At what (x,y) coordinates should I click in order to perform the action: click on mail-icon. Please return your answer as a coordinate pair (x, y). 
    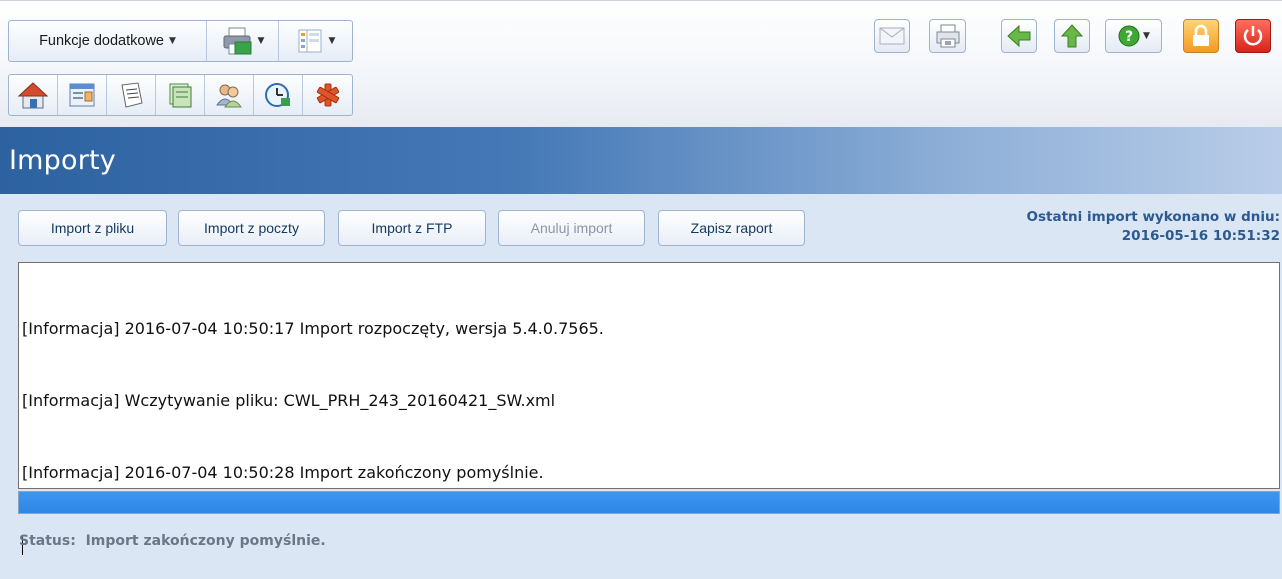
    Looking at the image, I should click on (892, 36).